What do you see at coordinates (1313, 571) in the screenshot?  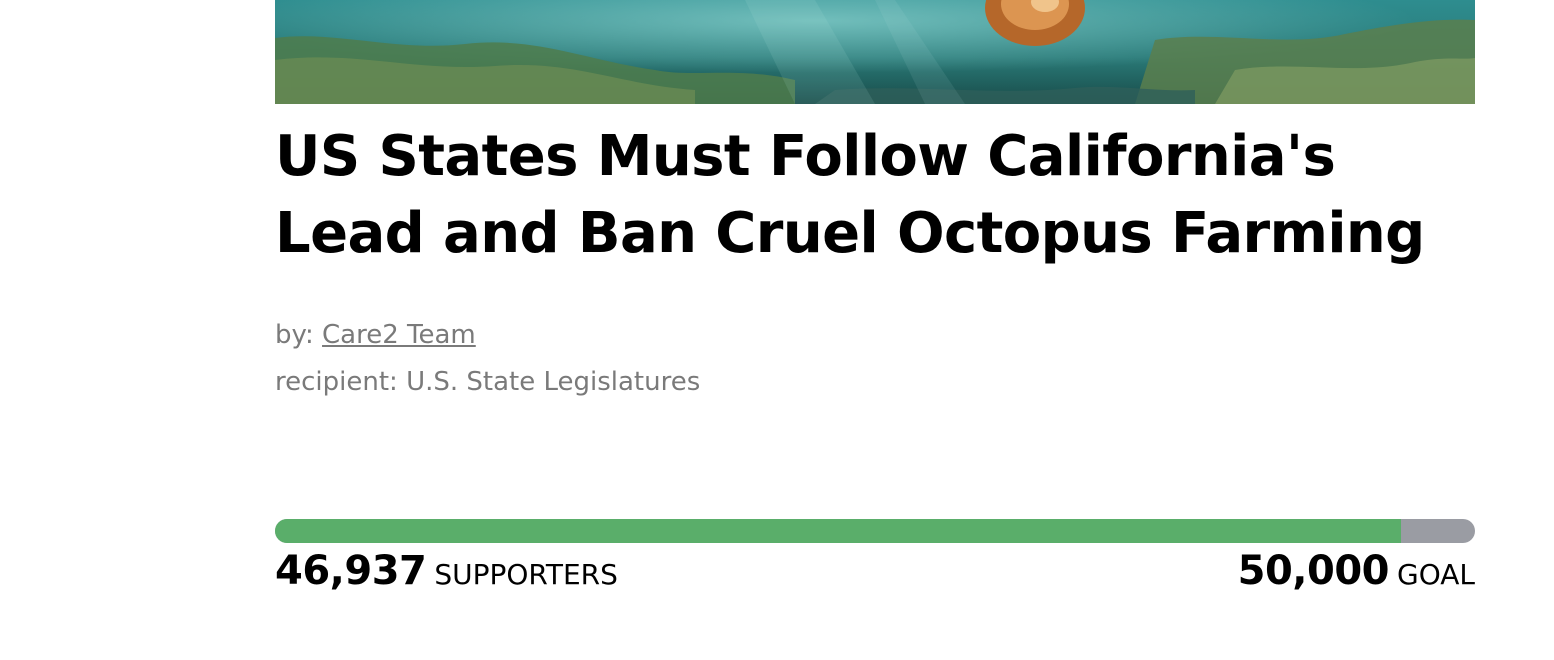 I see `goal-number: 50,000` at bounding box center [1313, 571].